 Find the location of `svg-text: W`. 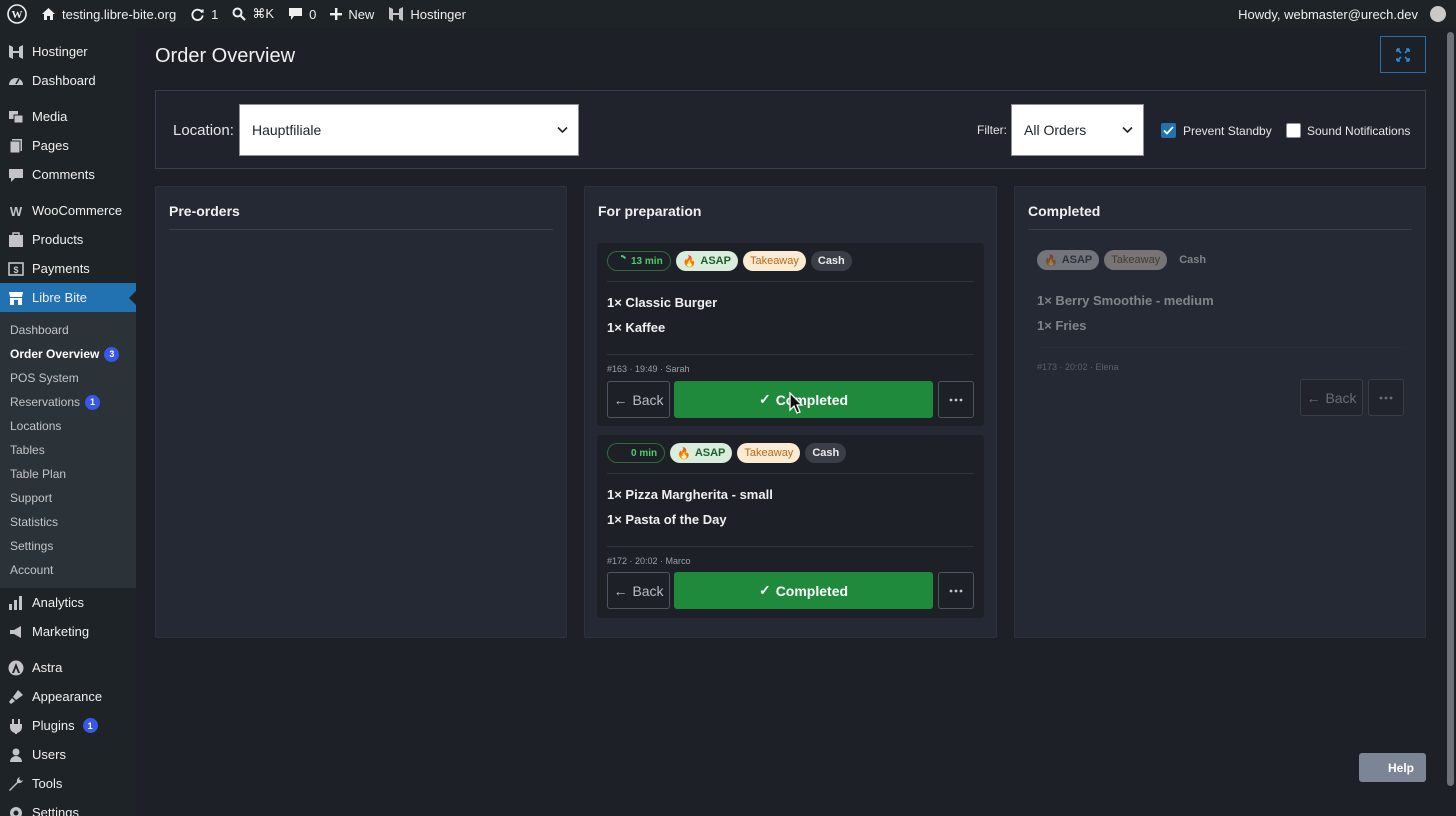

svg-text: W is located at coordinates (17, 15).